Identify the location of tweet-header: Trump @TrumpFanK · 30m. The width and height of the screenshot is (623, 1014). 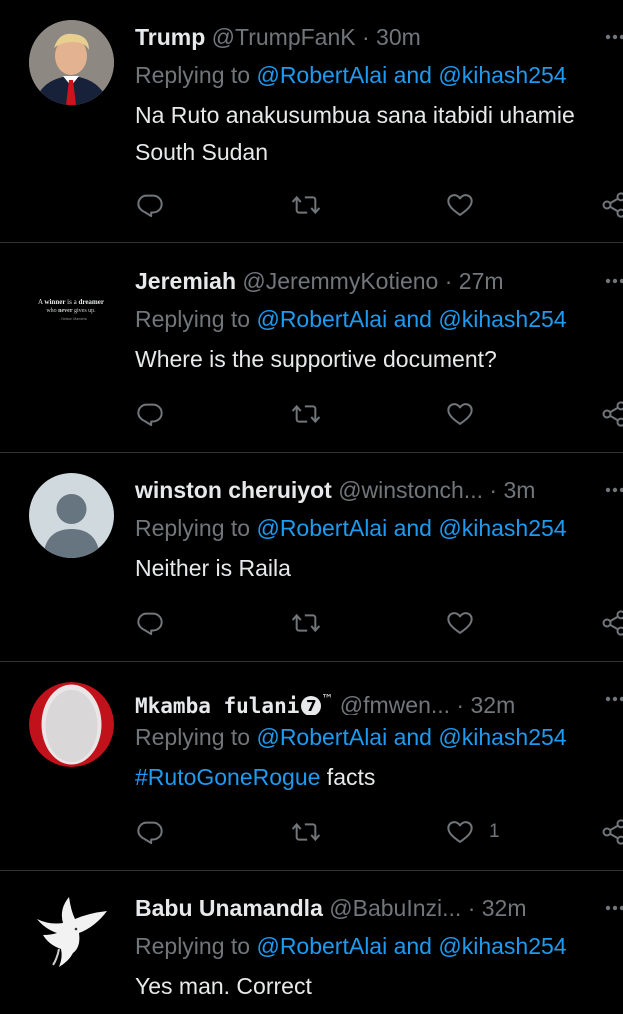
(379, 37).